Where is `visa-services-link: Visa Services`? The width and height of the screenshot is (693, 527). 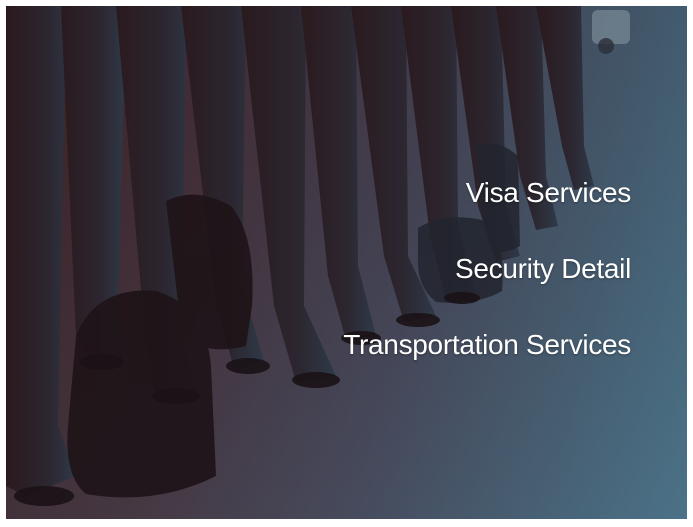 visa-services-link: Visa Services is located at coordinates (549, 193).